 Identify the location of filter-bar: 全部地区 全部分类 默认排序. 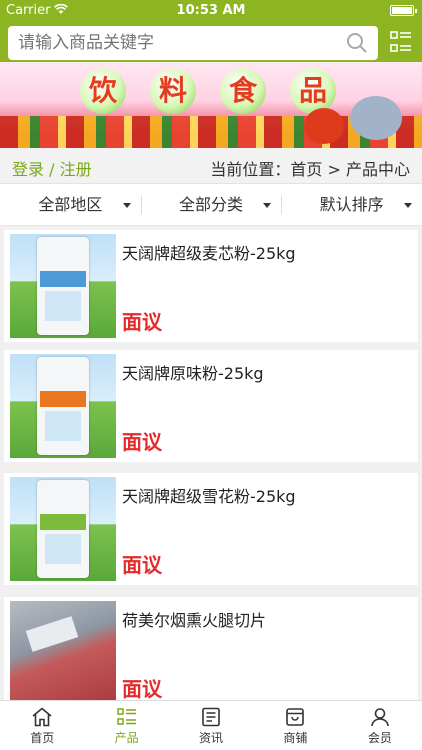
(211, 205).